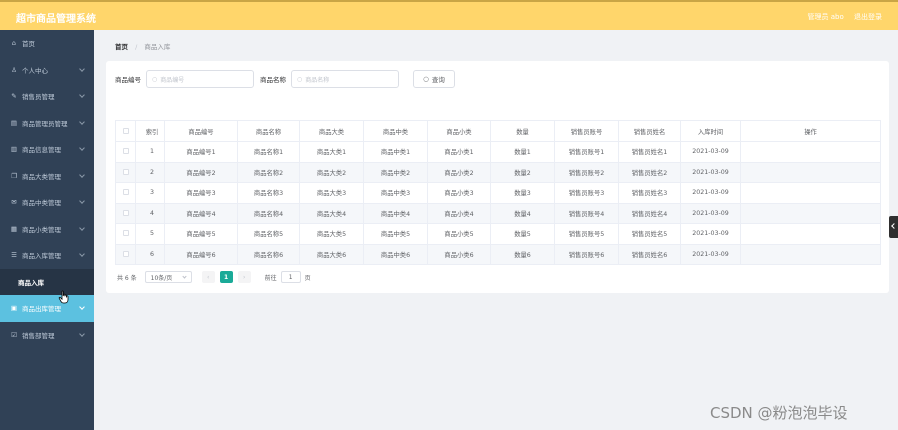  I want to click on chevron-left-icon, so click(894, 226).